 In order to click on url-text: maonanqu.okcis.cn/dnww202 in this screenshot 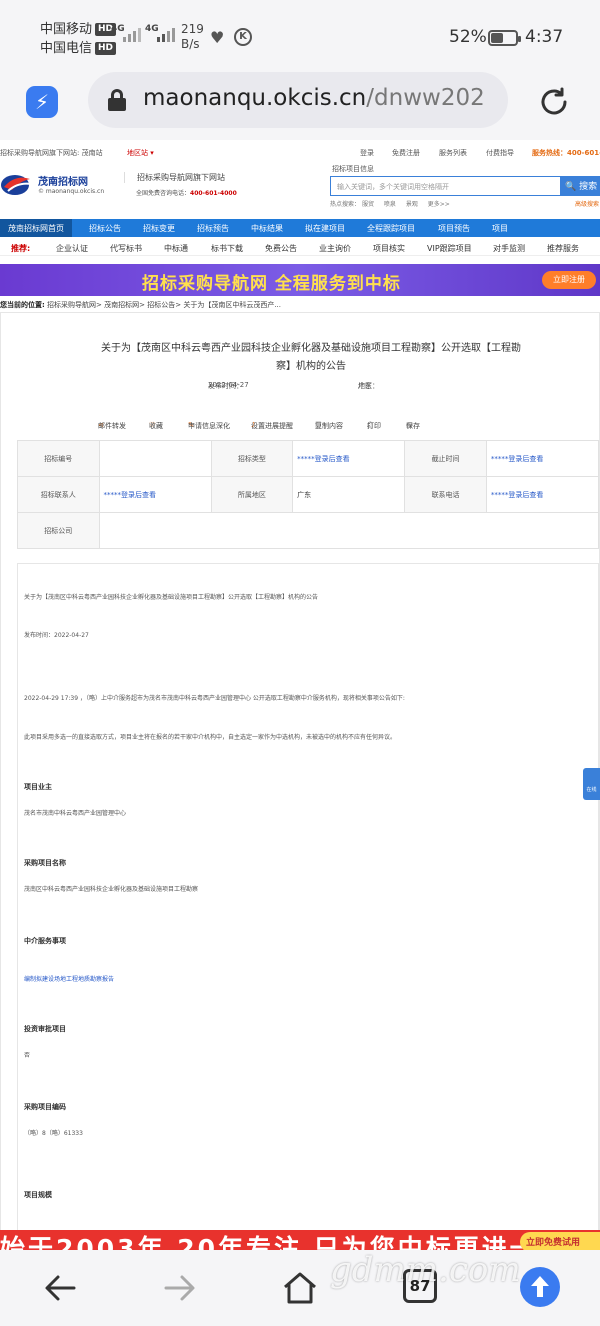, I will do `click(314, 98)`.